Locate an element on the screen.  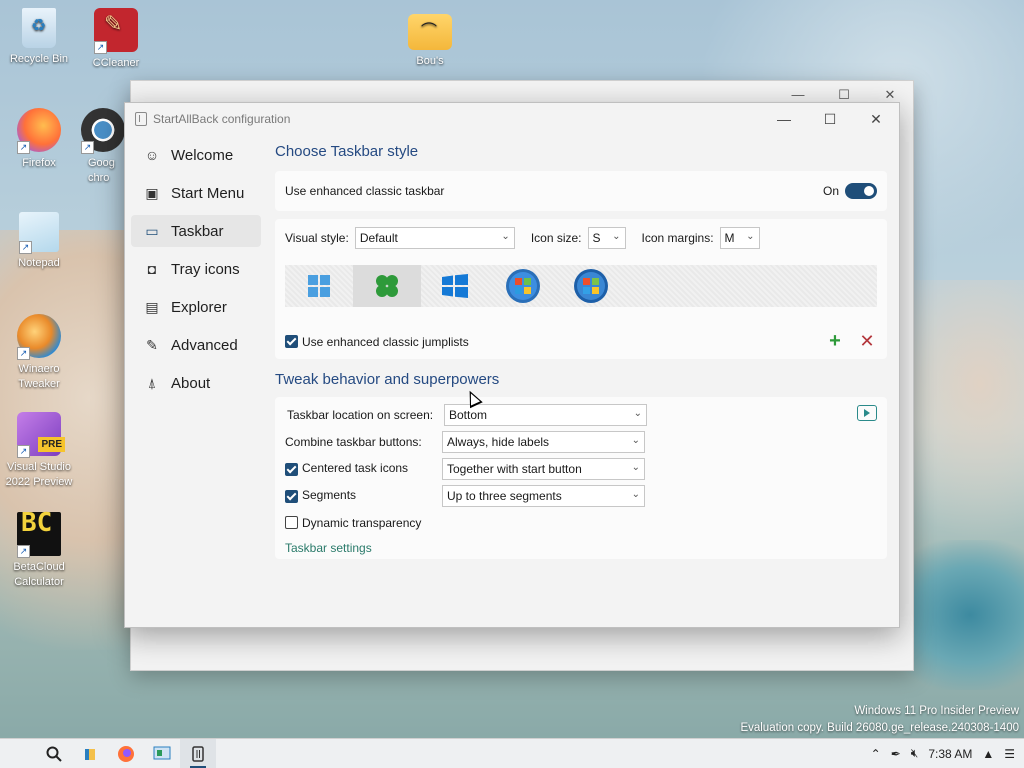
taskbar-startallback is located at coordinates (198, 753).